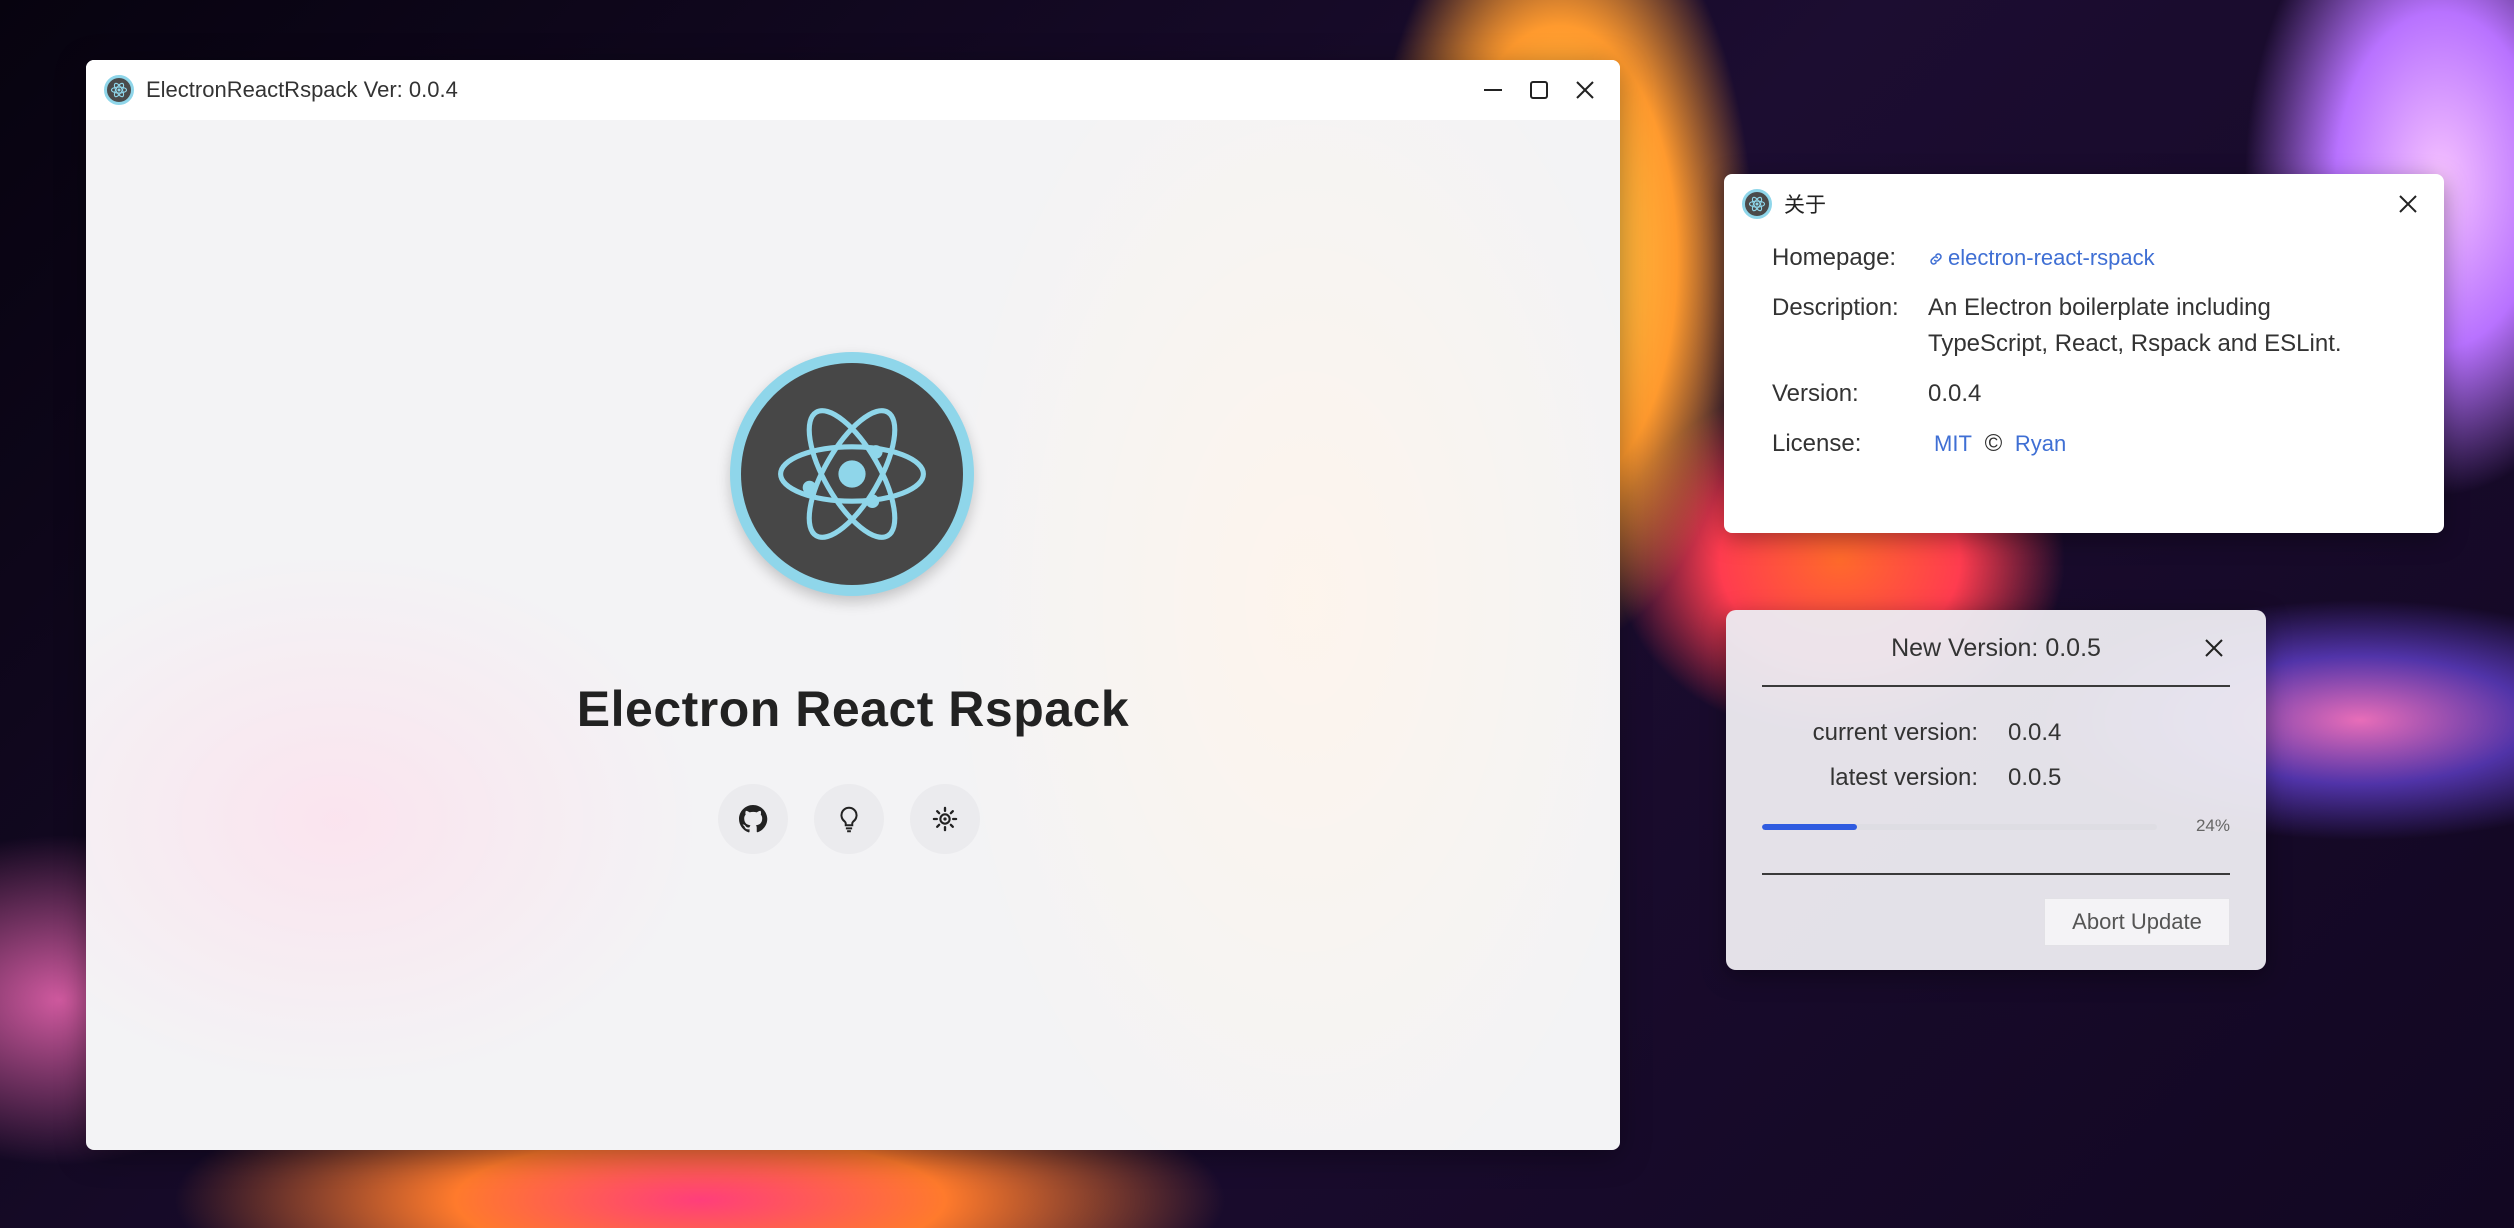 The height and width of the screenshot is (1228, 2514). What do you see at coordinates (2035, 732) in the screenshot?
I see `current-version-value: 0.0.4` at bounding box center [2035, 732].